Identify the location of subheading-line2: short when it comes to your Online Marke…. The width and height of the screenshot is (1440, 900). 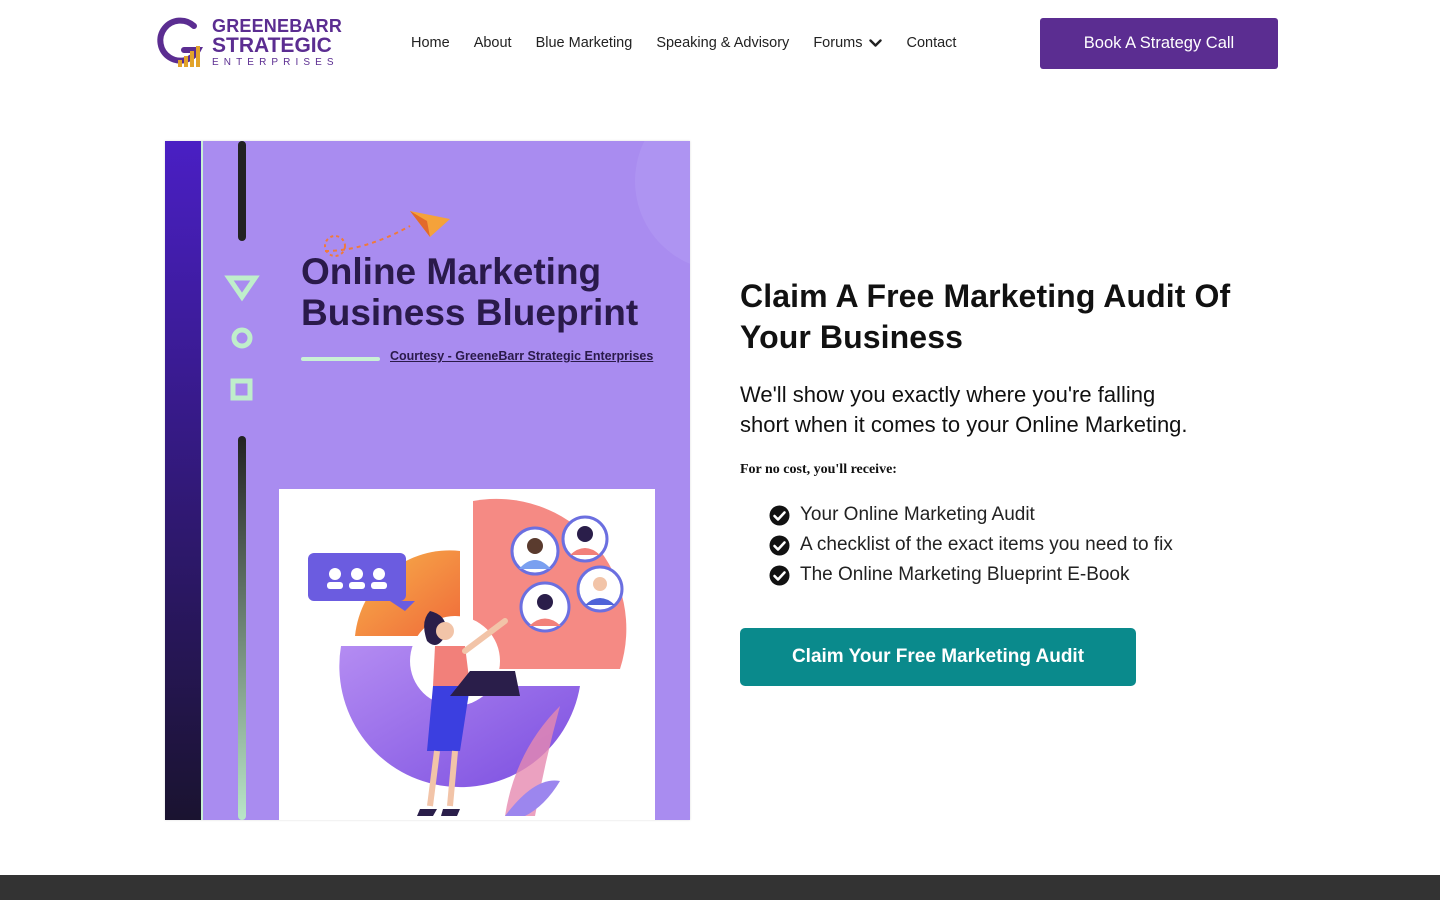
(964, 424).